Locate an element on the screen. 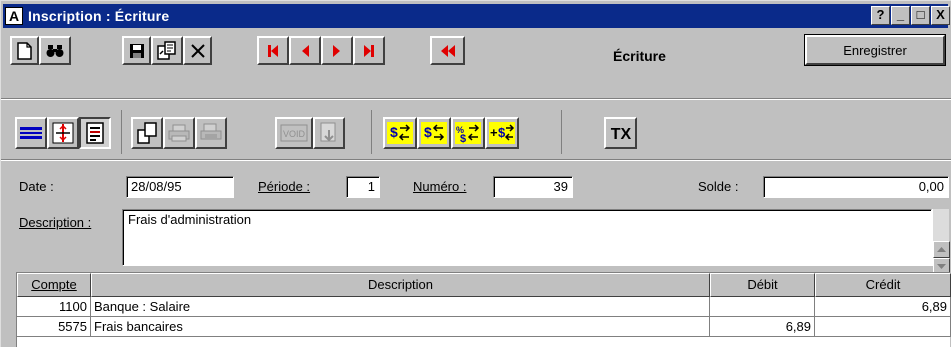 This screenshot has width=951, height=347. tax-icon: TX is located at coordinates (620, 134).